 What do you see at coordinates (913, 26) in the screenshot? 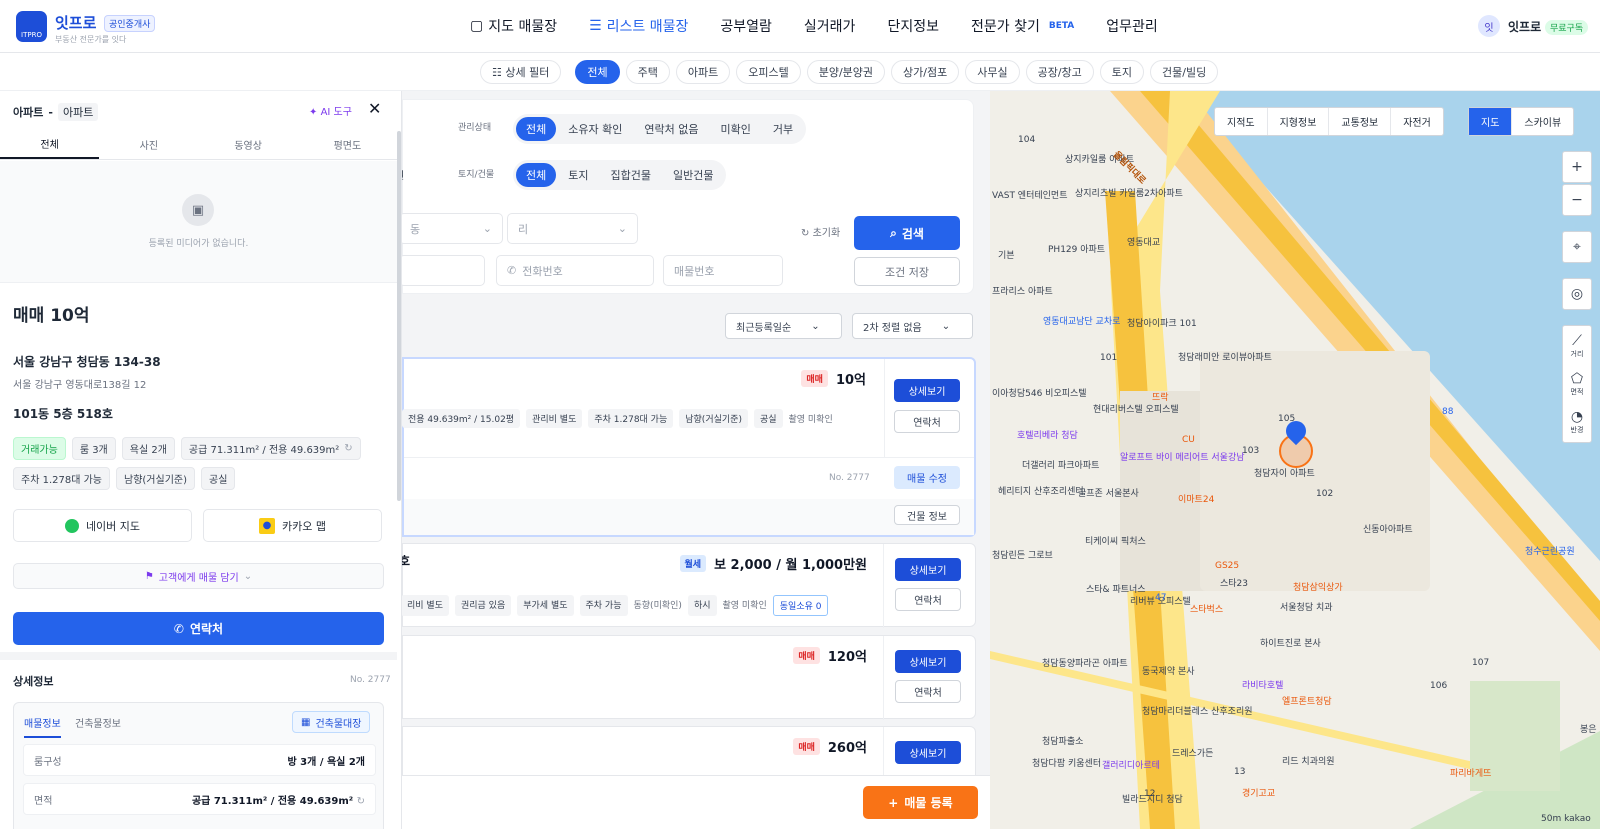
I see `menu-complex-info: 단지정보` at bounding box center [913, 26].